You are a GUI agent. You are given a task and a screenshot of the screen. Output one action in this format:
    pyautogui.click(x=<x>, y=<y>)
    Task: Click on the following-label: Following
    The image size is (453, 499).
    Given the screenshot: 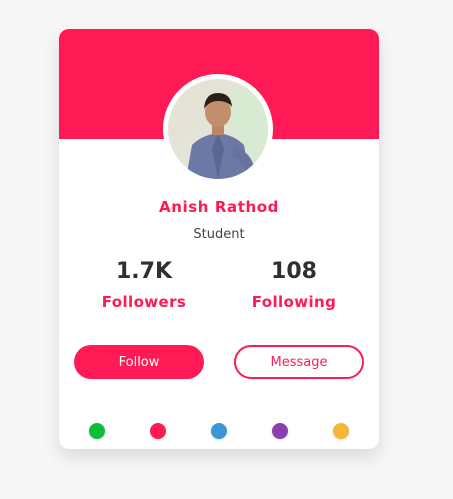 What is the action you would take?
    pyautogui.click(x=294, y=302)
    